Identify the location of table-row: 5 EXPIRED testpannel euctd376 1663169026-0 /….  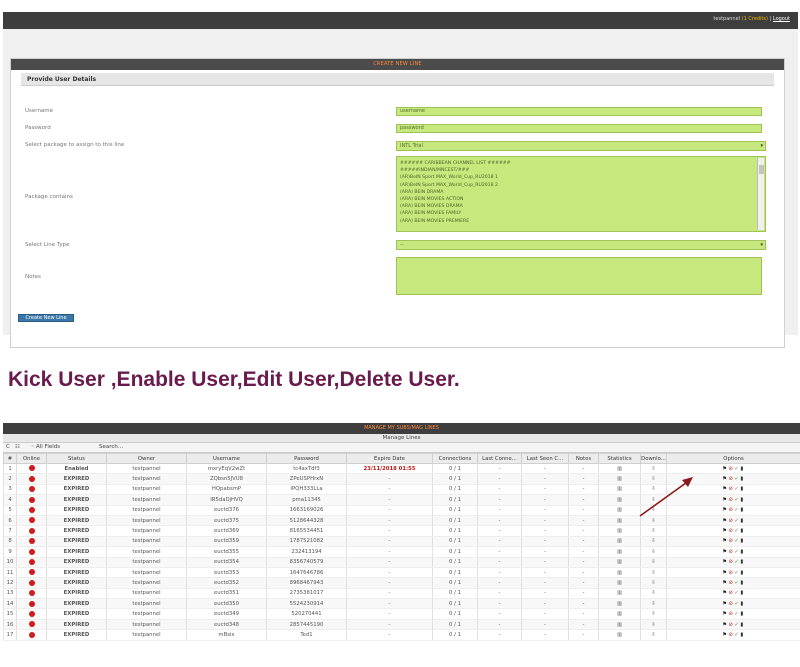
(401, 510).